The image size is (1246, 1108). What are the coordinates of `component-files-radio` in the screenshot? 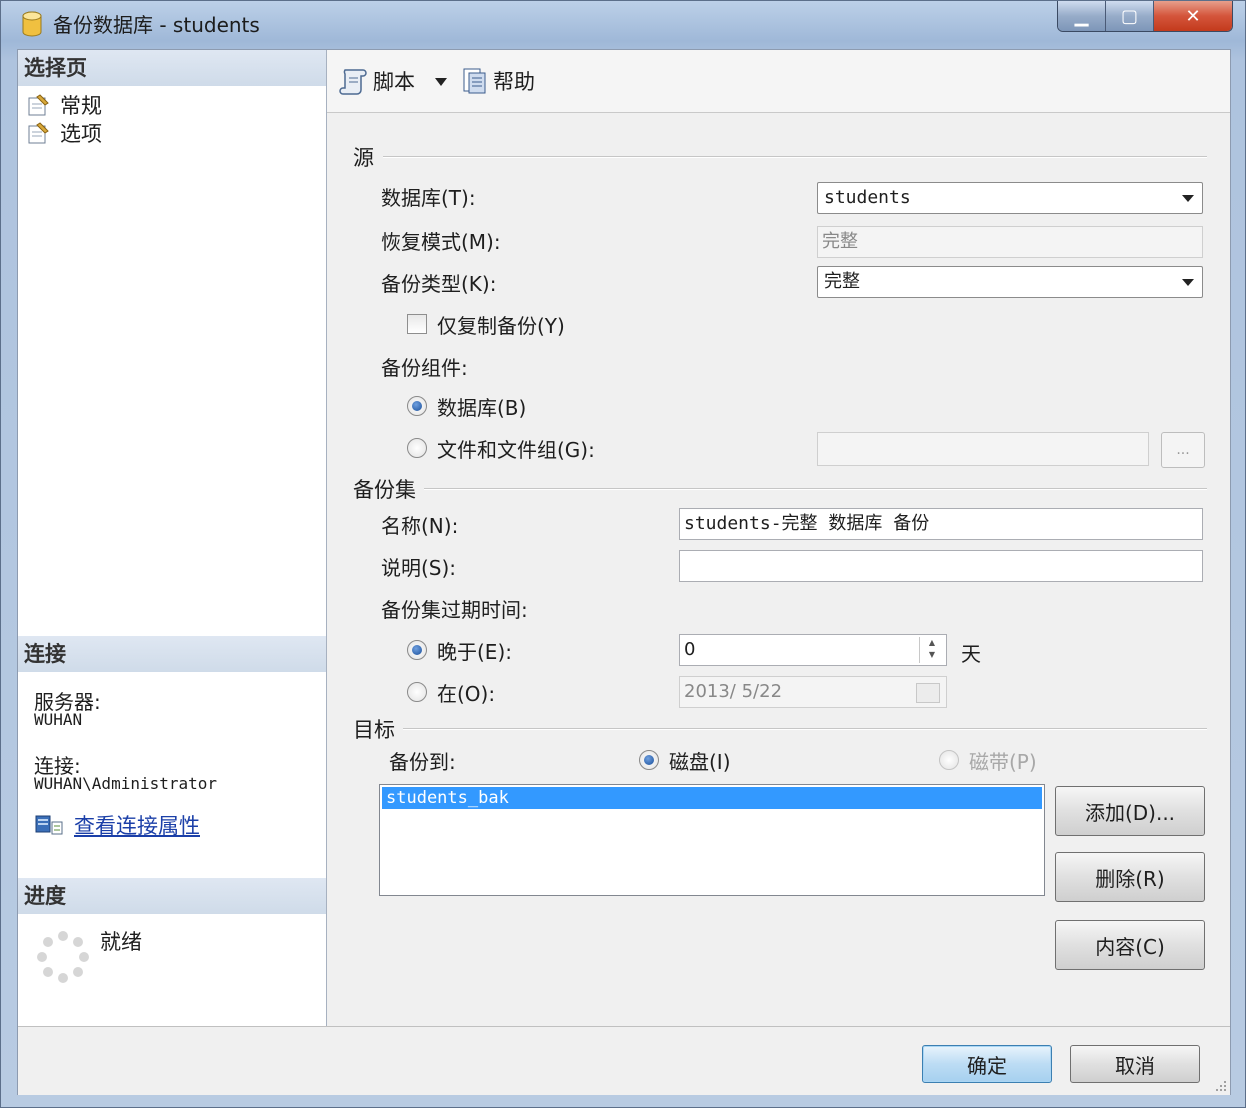 It's located at (417, 448).